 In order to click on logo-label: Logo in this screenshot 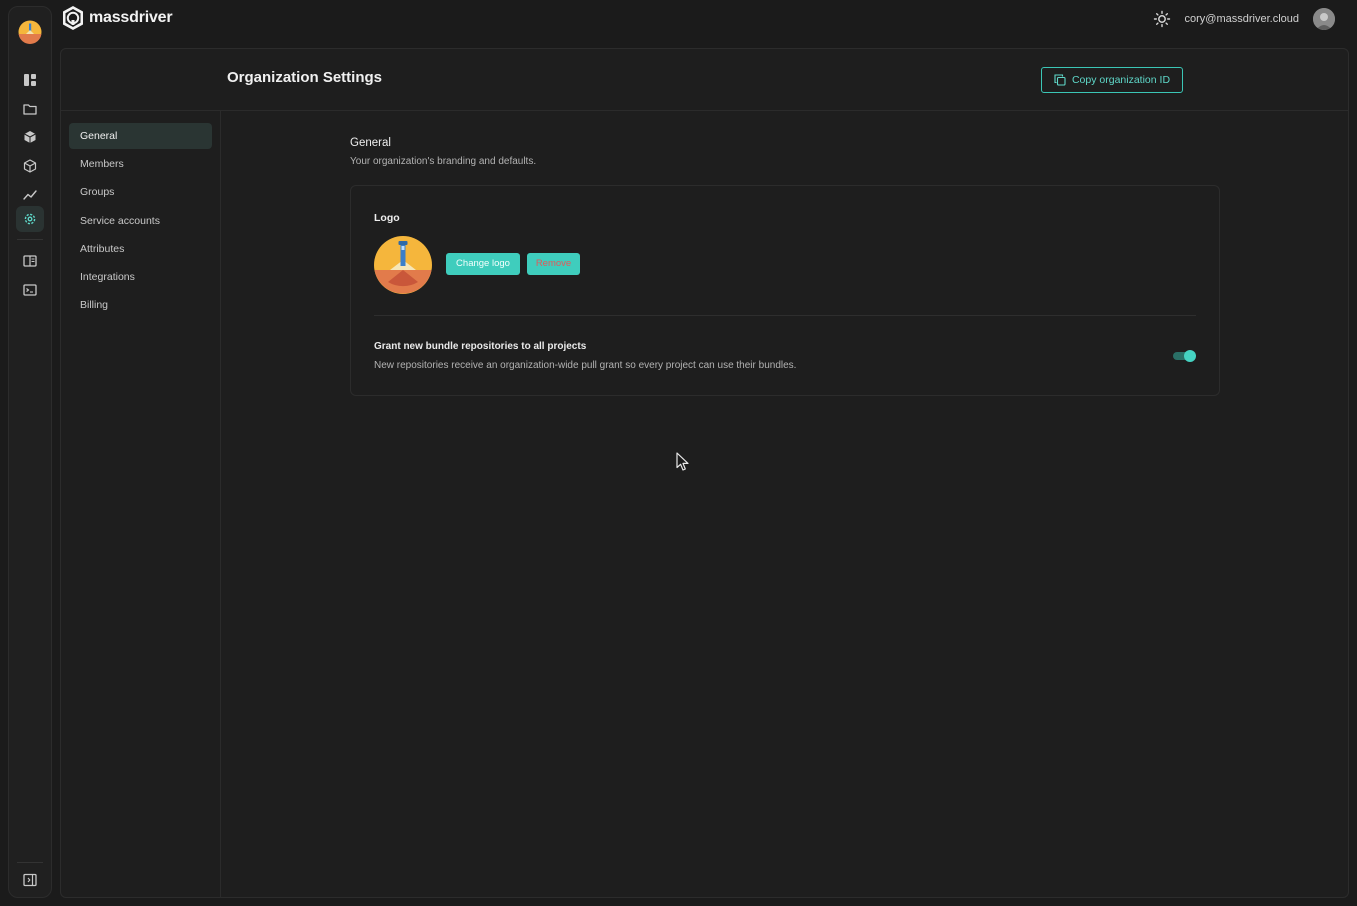, I will do `click(387, 218)`.